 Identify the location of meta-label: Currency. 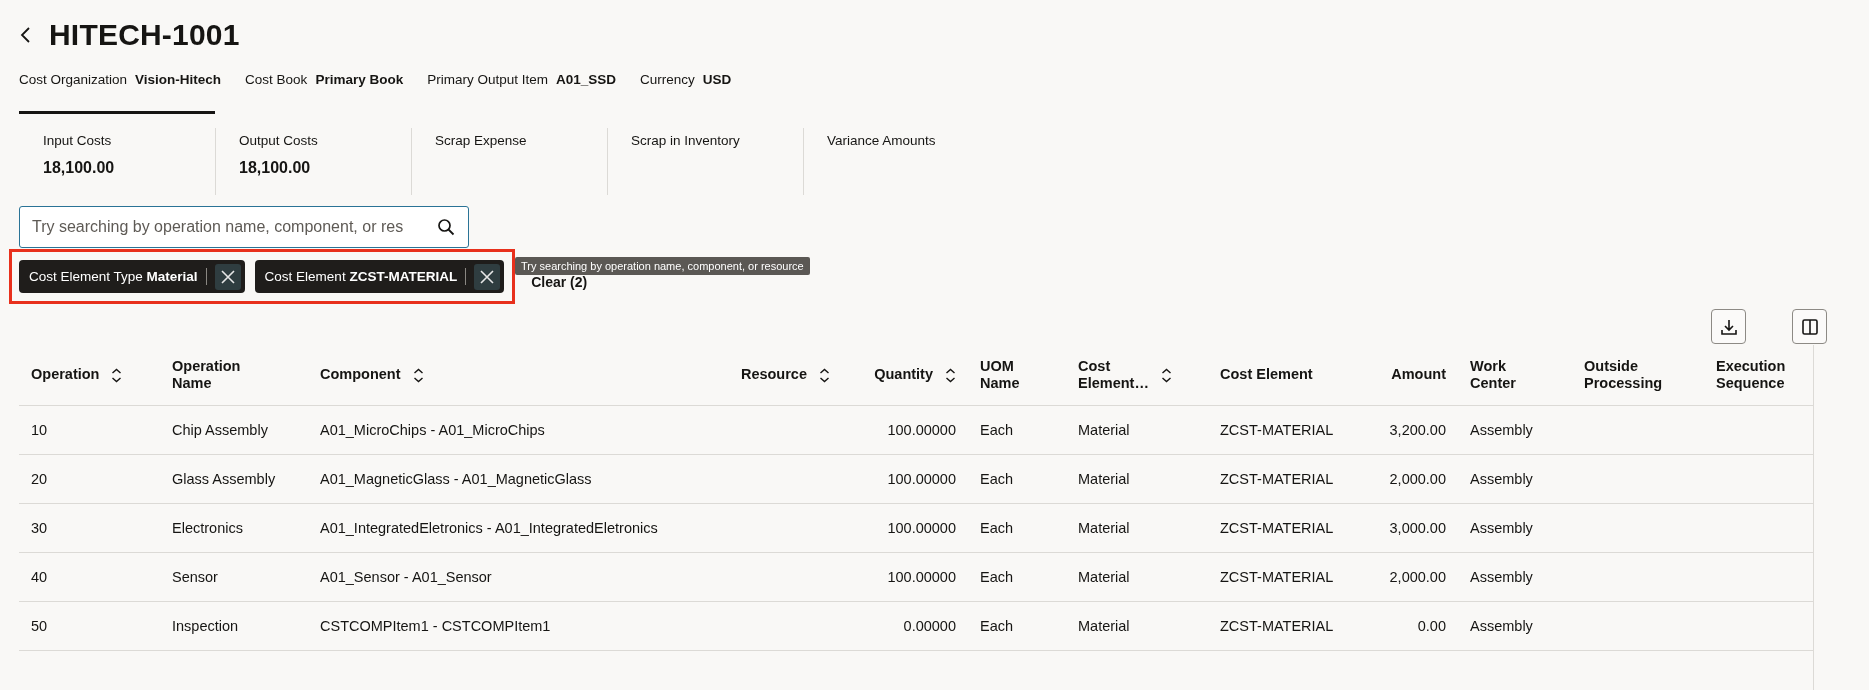
(667, 79).